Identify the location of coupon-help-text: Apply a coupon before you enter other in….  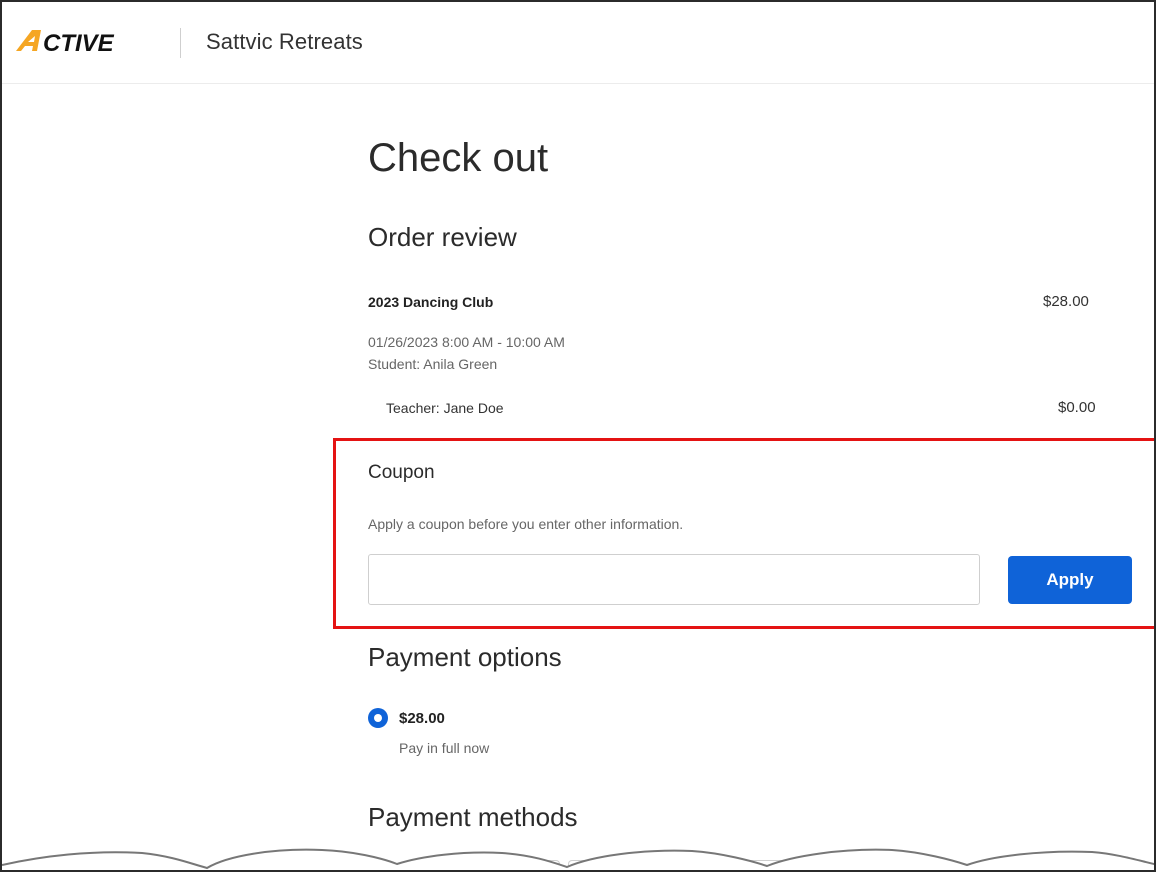
(526, 524).